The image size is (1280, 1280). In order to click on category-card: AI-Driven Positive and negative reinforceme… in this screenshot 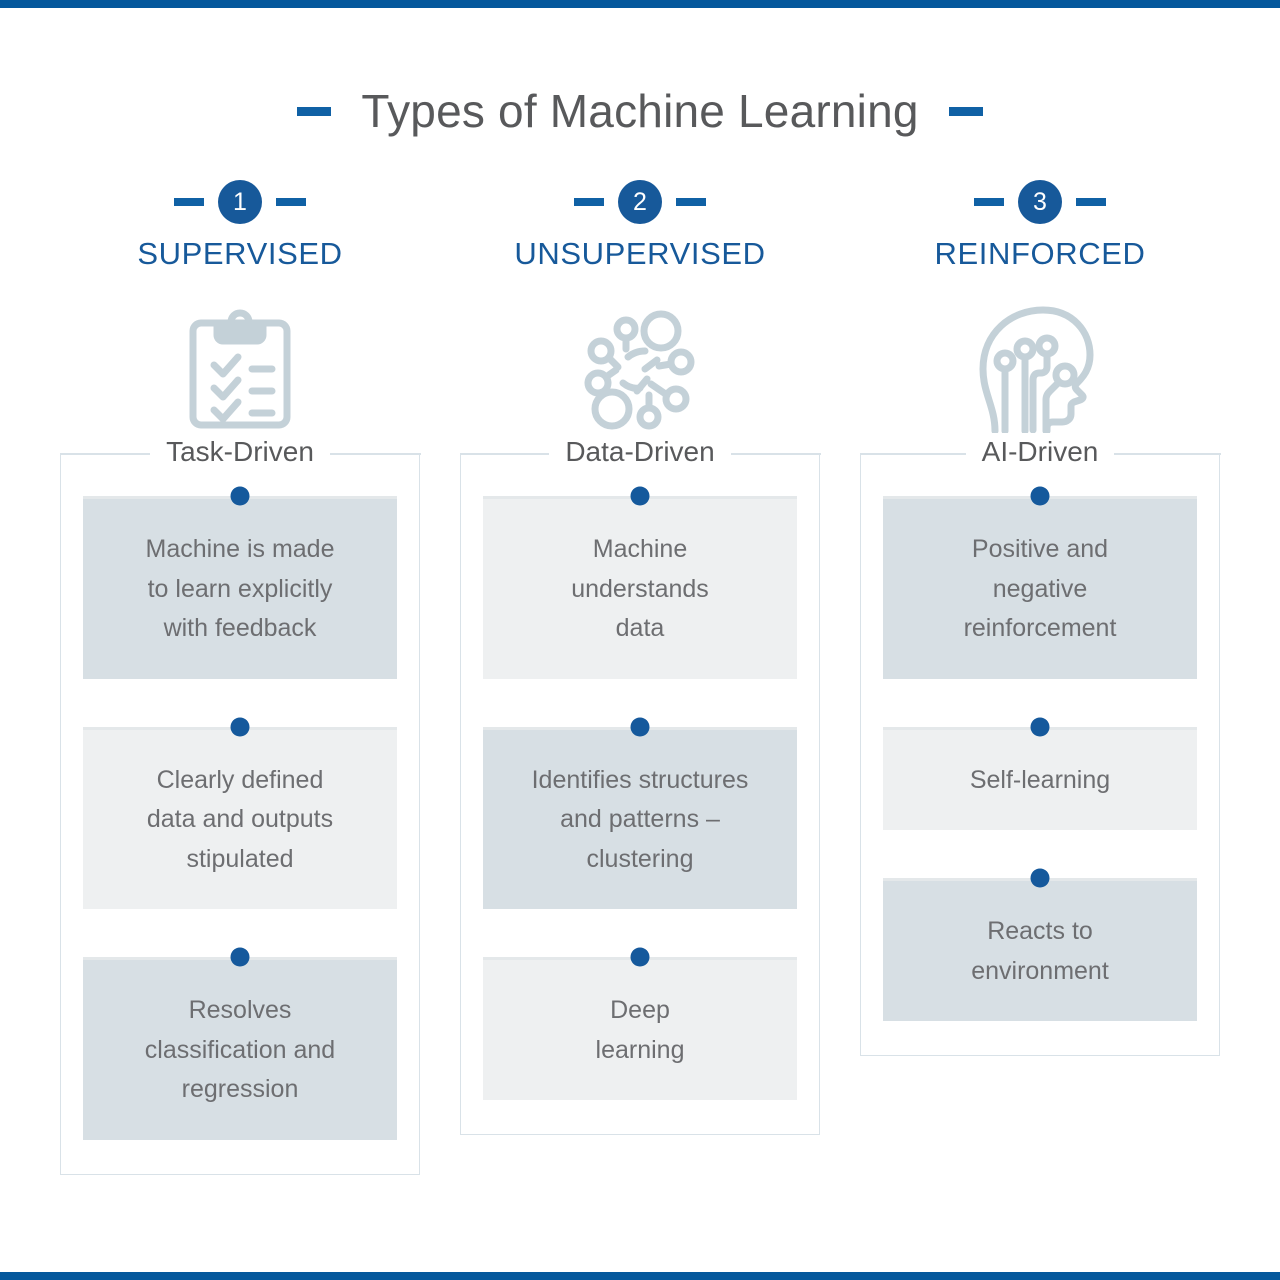, I will do `click(1040, 746)`.